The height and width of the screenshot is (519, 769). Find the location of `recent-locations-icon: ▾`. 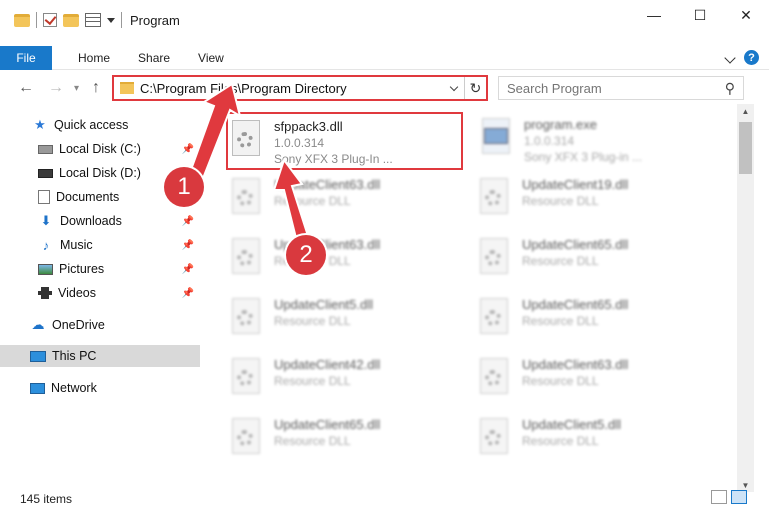

recent-locations-icon: ▾ is located at coordinates (76, 88).